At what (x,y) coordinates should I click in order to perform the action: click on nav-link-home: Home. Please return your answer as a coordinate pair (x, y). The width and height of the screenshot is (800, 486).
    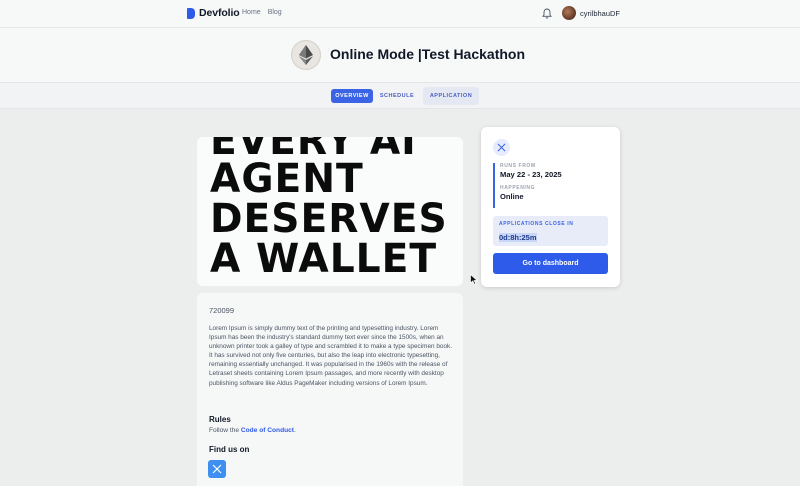
    Looking at the image, I should click on (251, 12).